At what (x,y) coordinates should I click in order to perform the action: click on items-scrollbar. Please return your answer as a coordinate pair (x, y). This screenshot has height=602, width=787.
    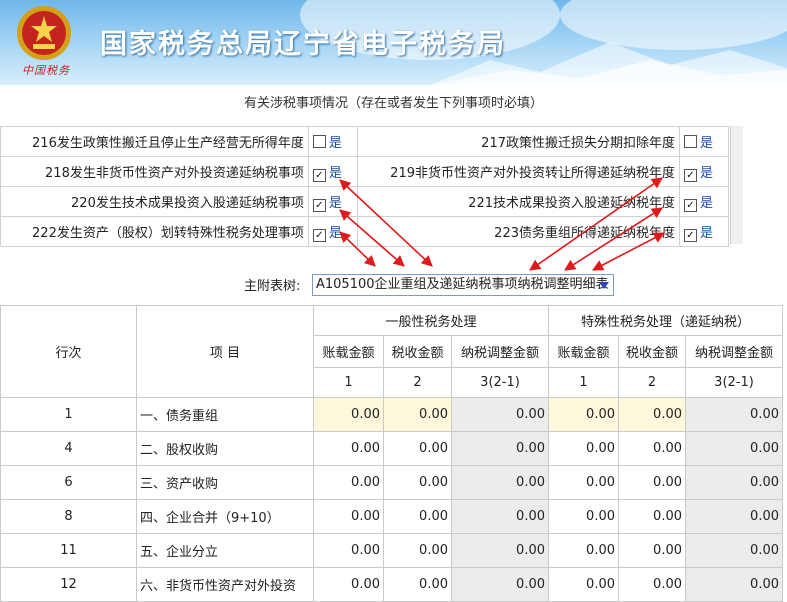
    Looking at the image, I should click on (736, 185).